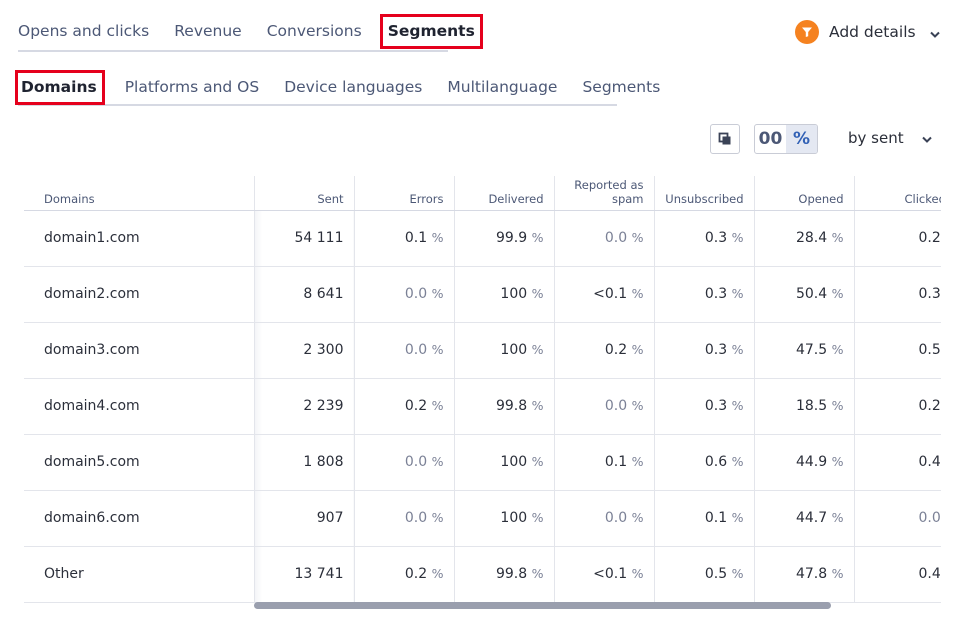 The height and width of the screenshot is (628, 973). Describe the element at coordinates (804, 406) in the screenshot. I see `opened-cell: 18.5 %` at that location.